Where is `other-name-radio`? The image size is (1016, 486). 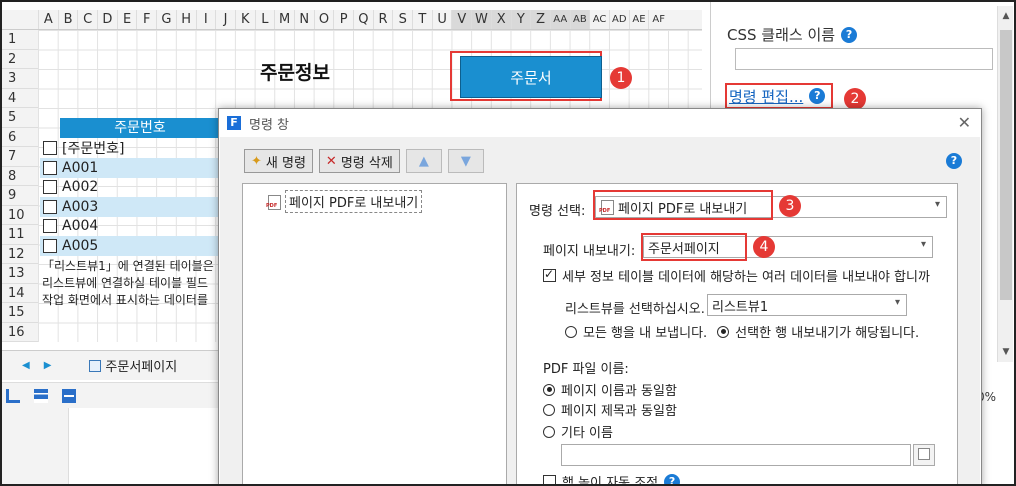 other-name-radio is located at coordinates (549, 431).